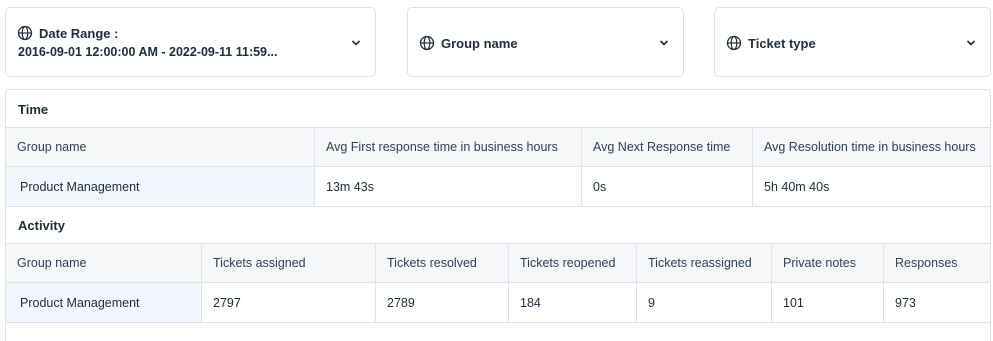 The image size is (993, 341). Describe the element at coordinates (479, 43) in the screenshot. I see `group-name-filter-label: Group name` at that location.